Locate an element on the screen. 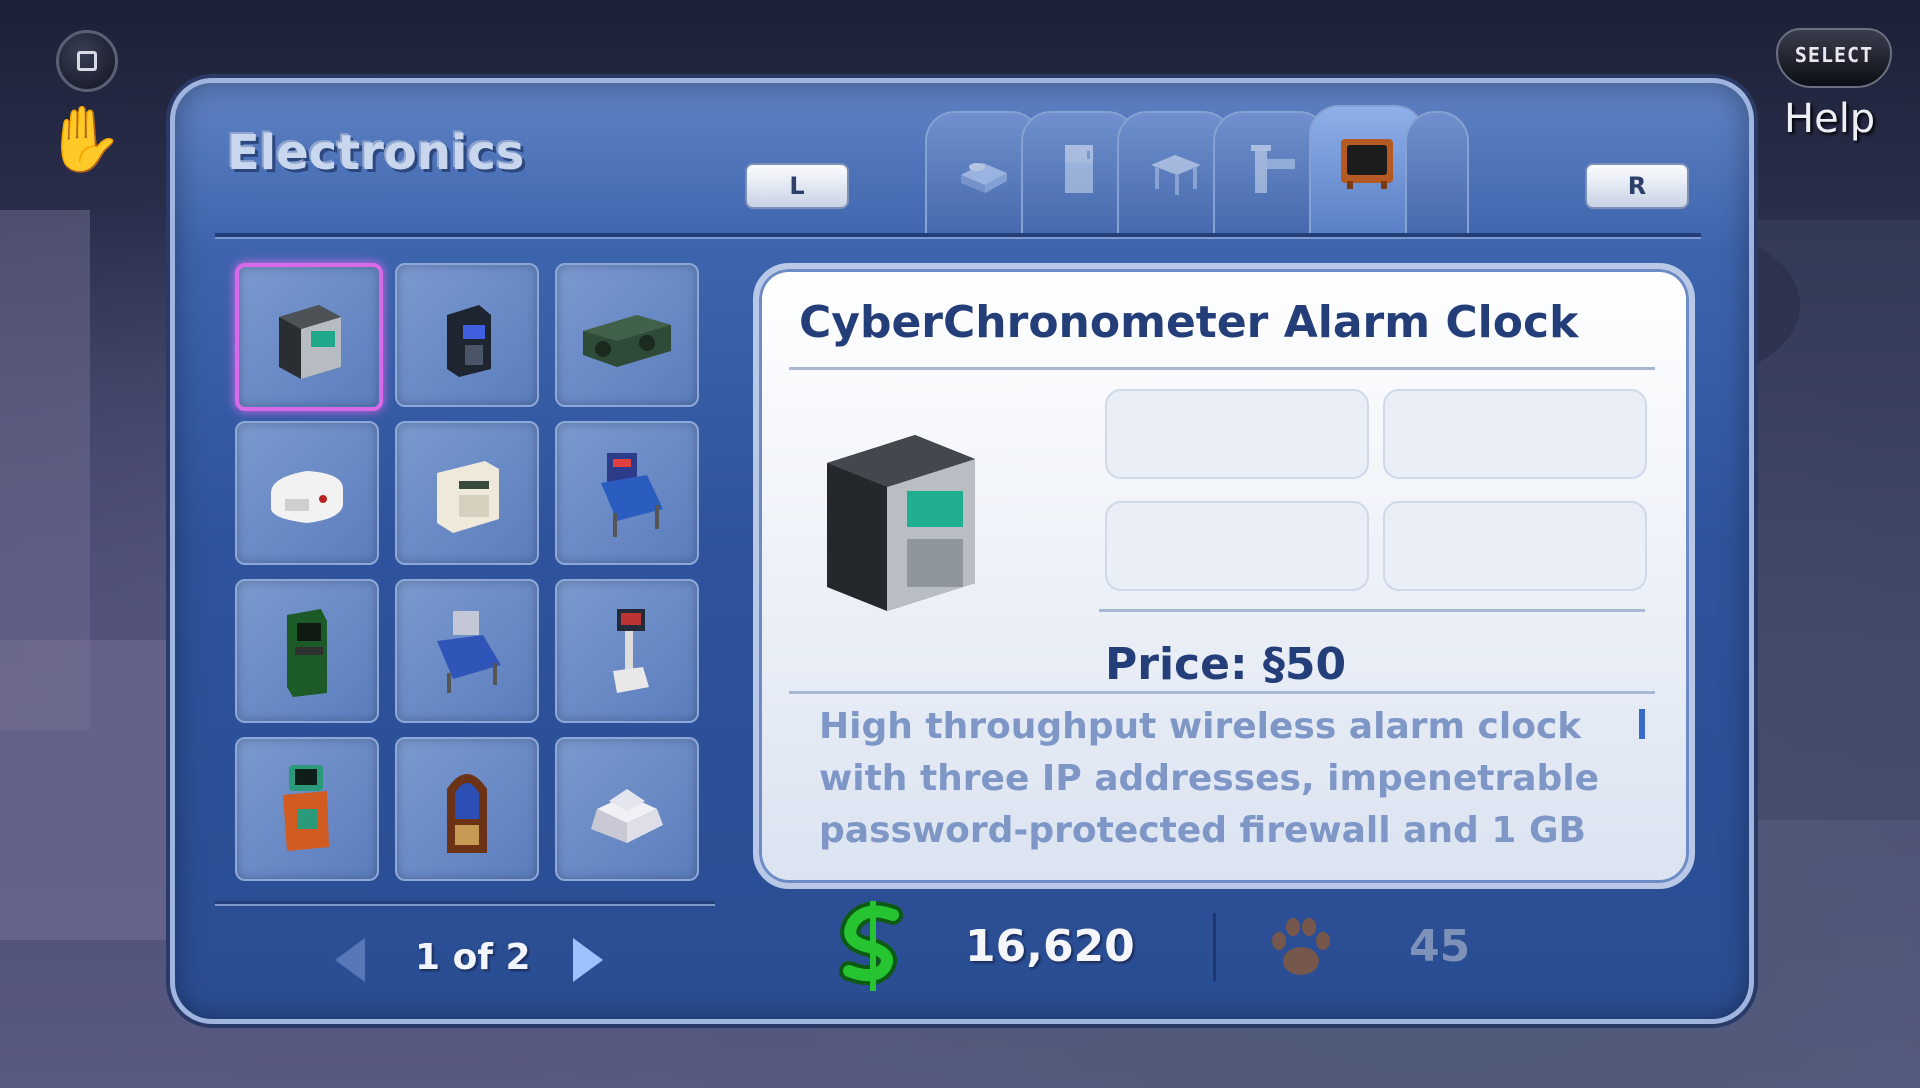 This screenshot has height=1088, width=1920. prev-page-button is located at coordinates (350, 960).